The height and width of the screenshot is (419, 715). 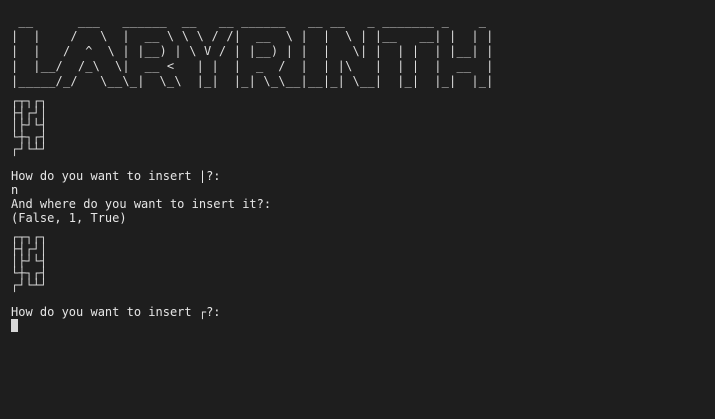 What do you see at coordinates (29, 261) in the screenshot?
I see `maze-board-2: ┌┬┐┌┐ ├┤┌┘│ │├┘└┤ └┼┐┌┤ ┌┘└┴┘` at bounding box center [29, 261].